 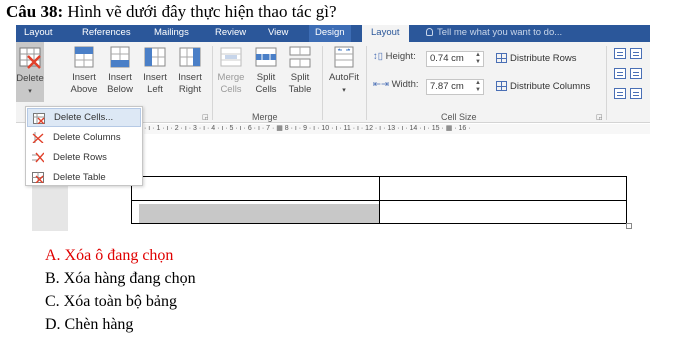 What do you see at coordinates (106, 33) in the screenshot?
I see `tab-references: References` at bounding box center [106, 33].